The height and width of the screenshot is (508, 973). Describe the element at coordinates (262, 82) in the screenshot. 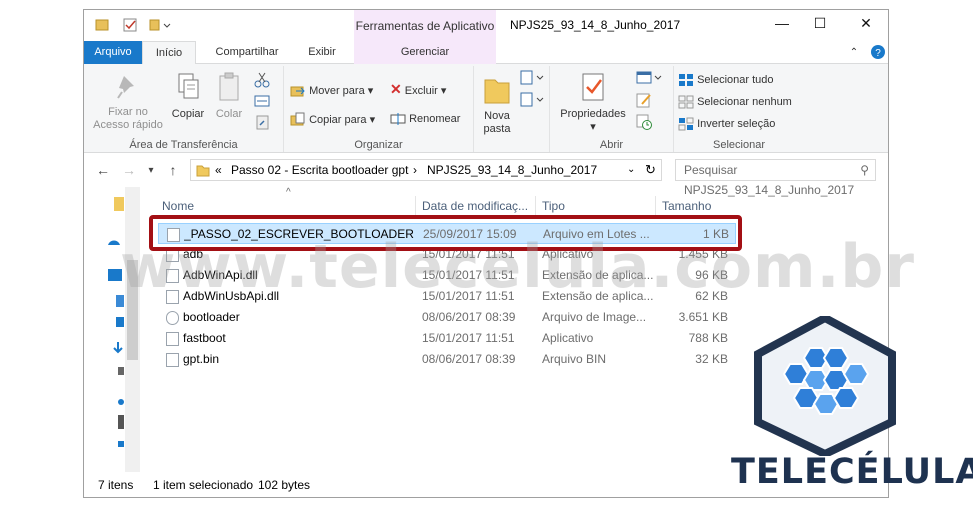

I see `cut-icon` at that location.